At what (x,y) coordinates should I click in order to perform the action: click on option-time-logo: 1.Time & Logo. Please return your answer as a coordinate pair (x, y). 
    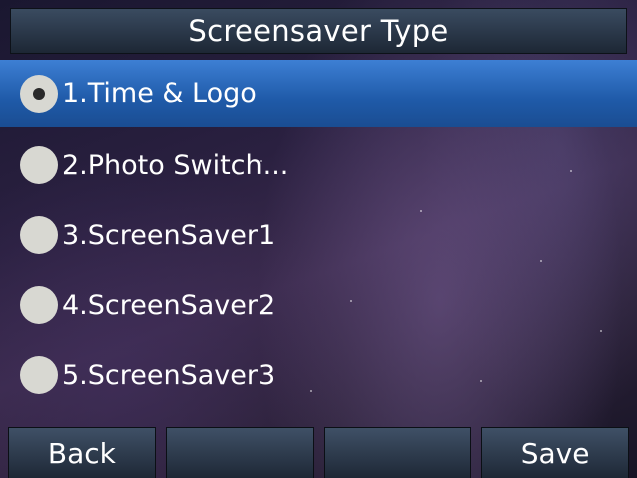
    Looking at the image, I should click on (318, 93).